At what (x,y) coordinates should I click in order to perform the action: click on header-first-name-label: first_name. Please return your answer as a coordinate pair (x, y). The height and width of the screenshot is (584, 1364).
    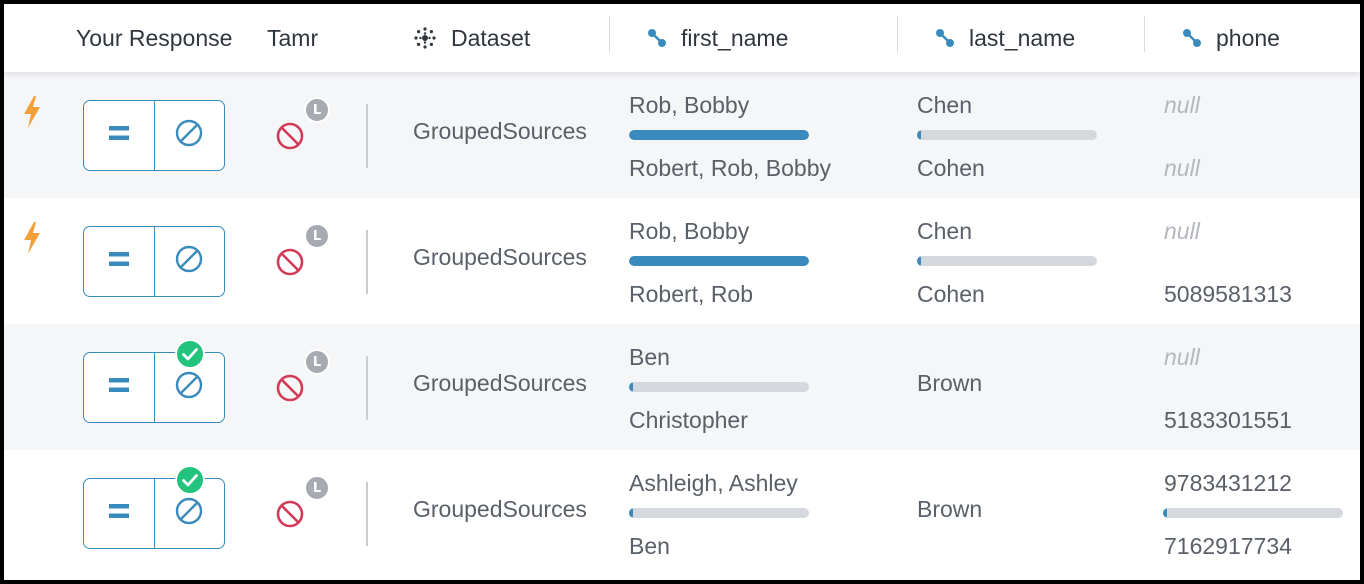
    Looking at the image, I should click on (735, 37).